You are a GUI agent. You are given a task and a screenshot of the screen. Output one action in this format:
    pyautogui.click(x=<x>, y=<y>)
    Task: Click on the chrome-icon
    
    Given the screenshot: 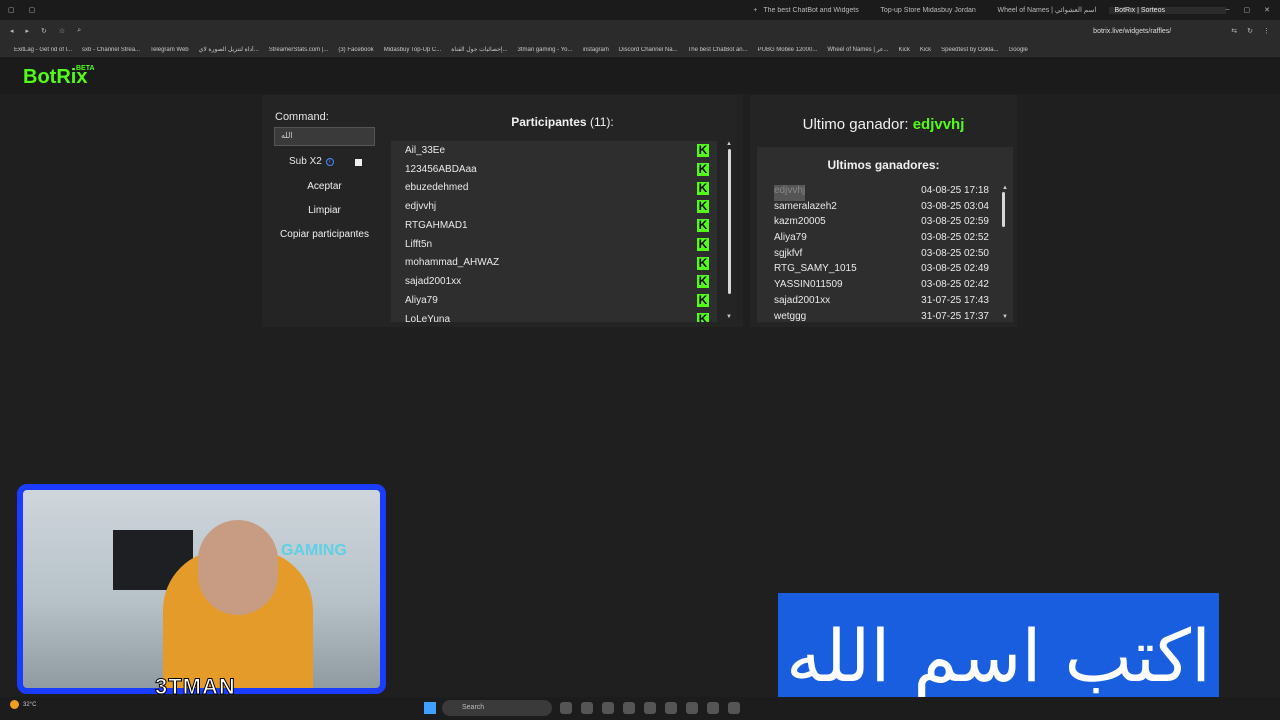 What is the action you would take?
    pyautogui.click(x=650, y=708)
    